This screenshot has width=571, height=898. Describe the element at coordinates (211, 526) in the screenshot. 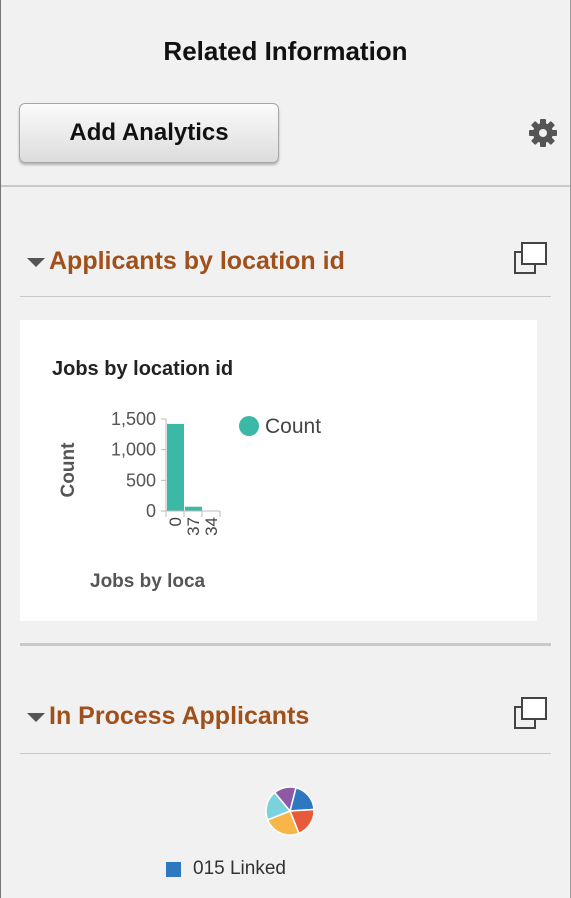

I see `x-tick-label: 34` at that location.